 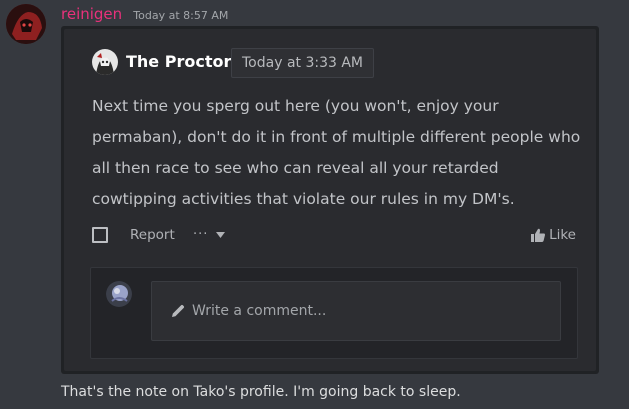 I want to click on select-checkbox, so click(x=100, y=235).